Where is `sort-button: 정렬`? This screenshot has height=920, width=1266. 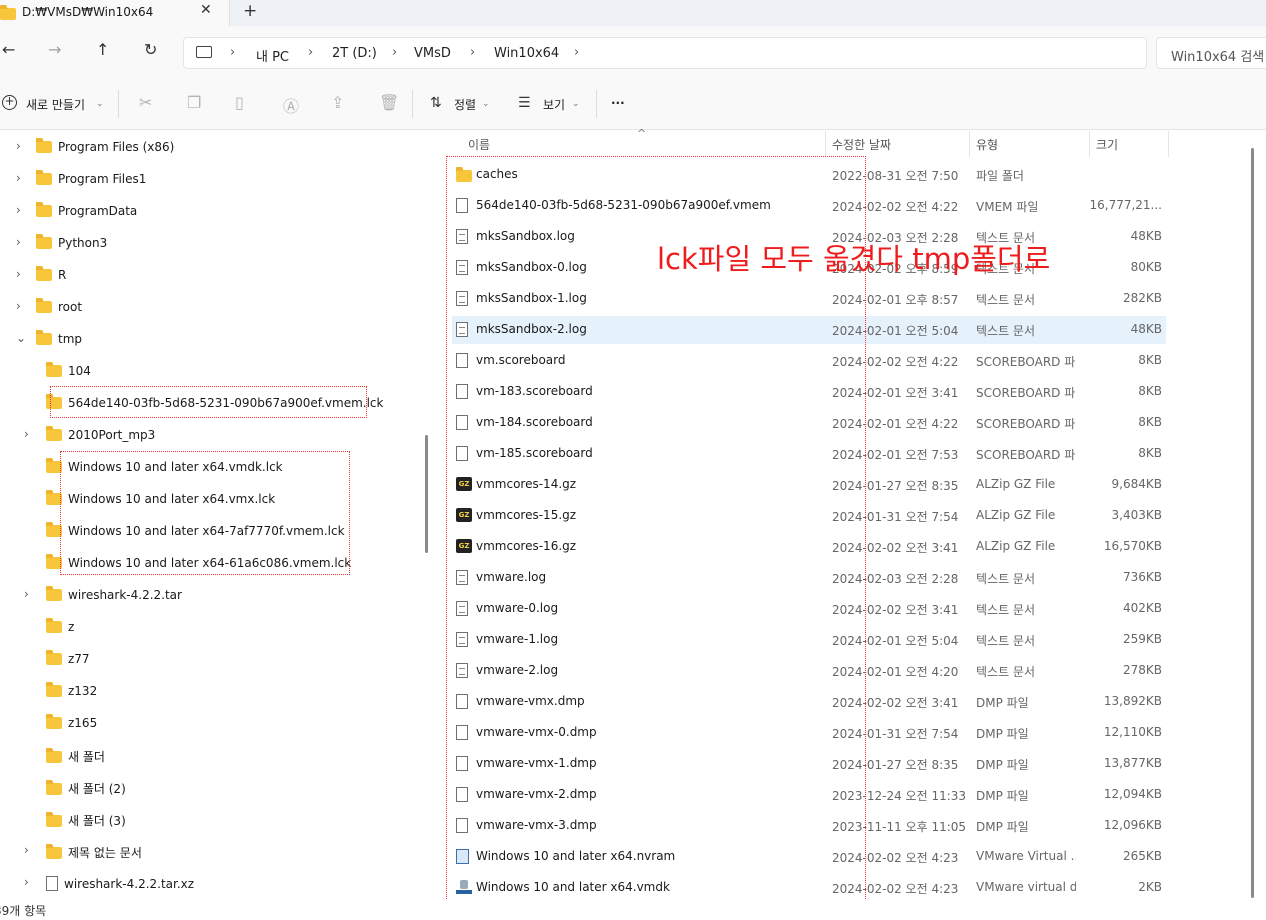
sort-button: 정렬 is located at coordinates (465, 104).